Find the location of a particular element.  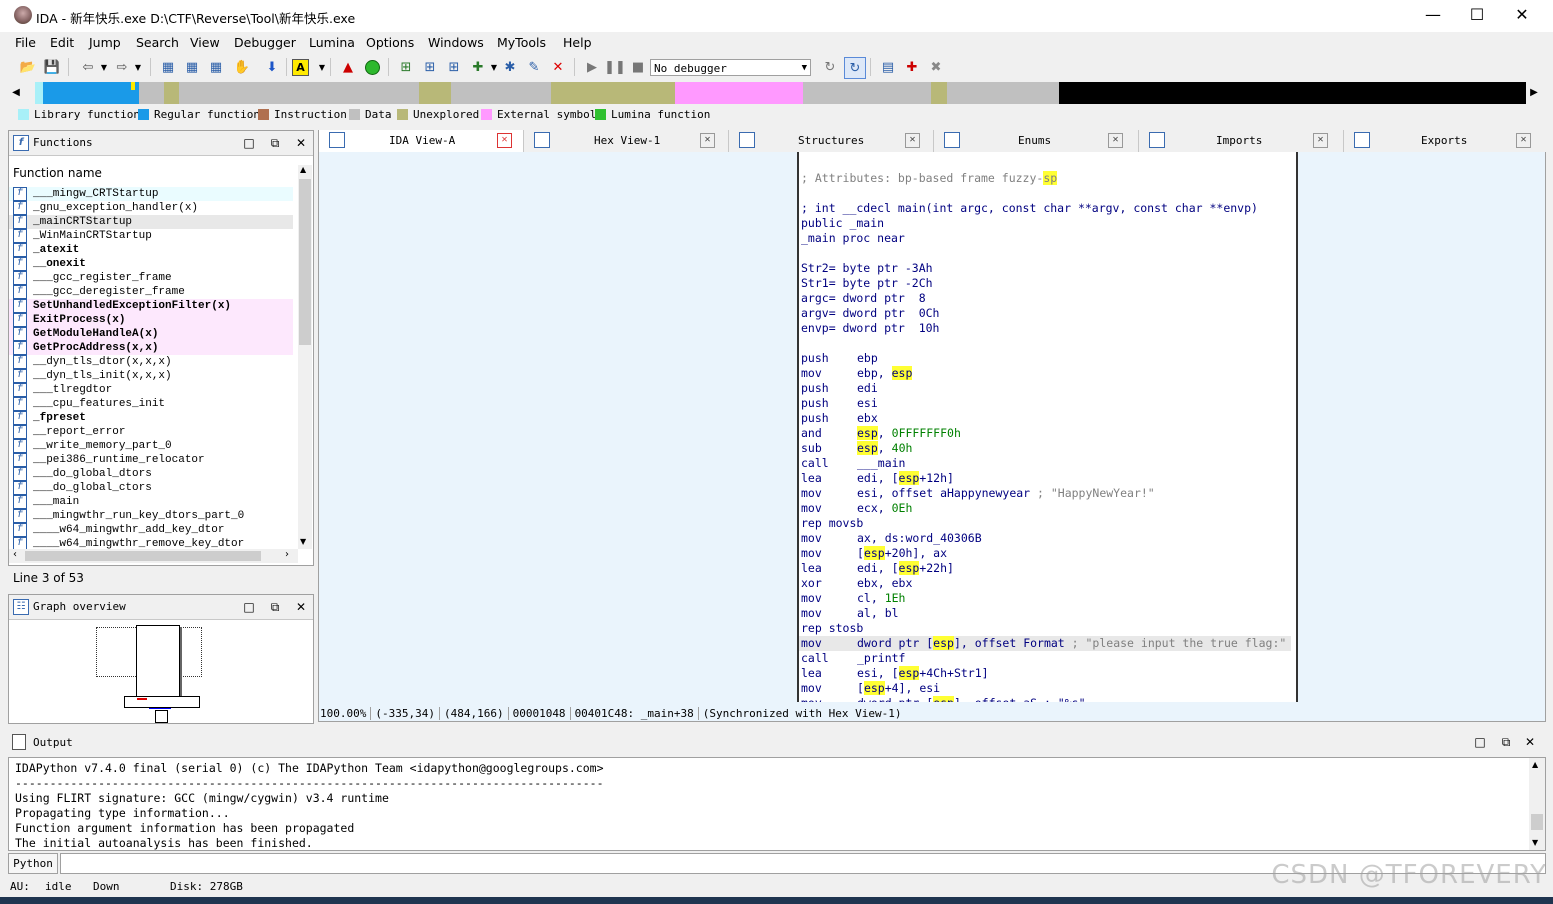

tab-structures: Structures ✕ is located at coordinates (831, 141).